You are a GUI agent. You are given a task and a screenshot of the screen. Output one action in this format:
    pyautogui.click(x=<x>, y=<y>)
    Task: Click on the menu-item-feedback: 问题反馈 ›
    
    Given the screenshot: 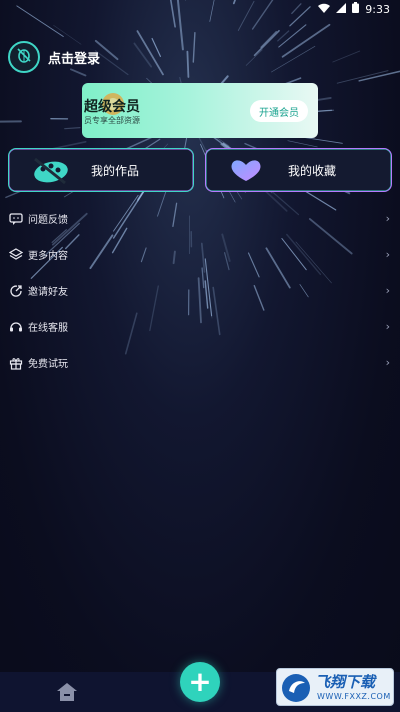 What is the action you would take?
    pyautogui.click(x=200, y=218)
    